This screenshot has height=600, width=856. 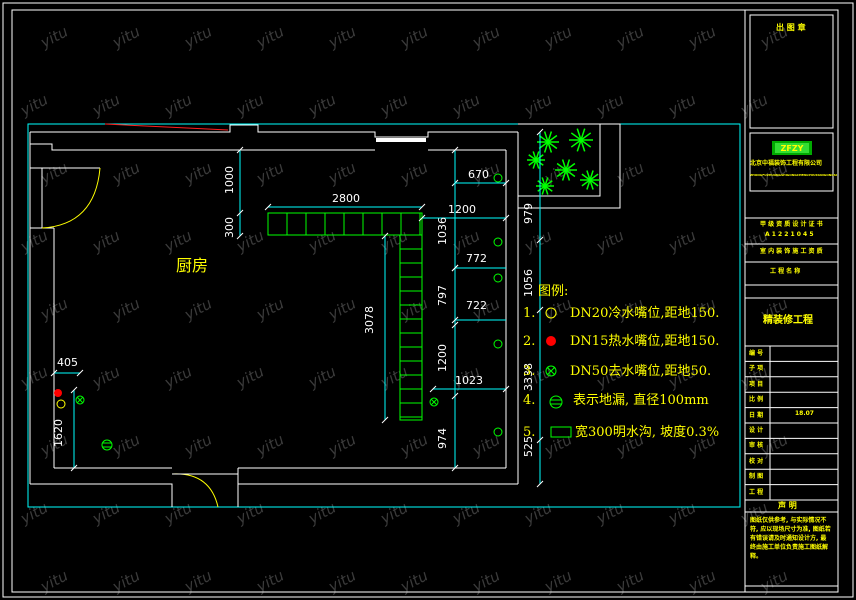 What do you see at coordinates (498, 344) in the screenshot?
I see `cold-water-mid3` at bounding box center [498, 344].